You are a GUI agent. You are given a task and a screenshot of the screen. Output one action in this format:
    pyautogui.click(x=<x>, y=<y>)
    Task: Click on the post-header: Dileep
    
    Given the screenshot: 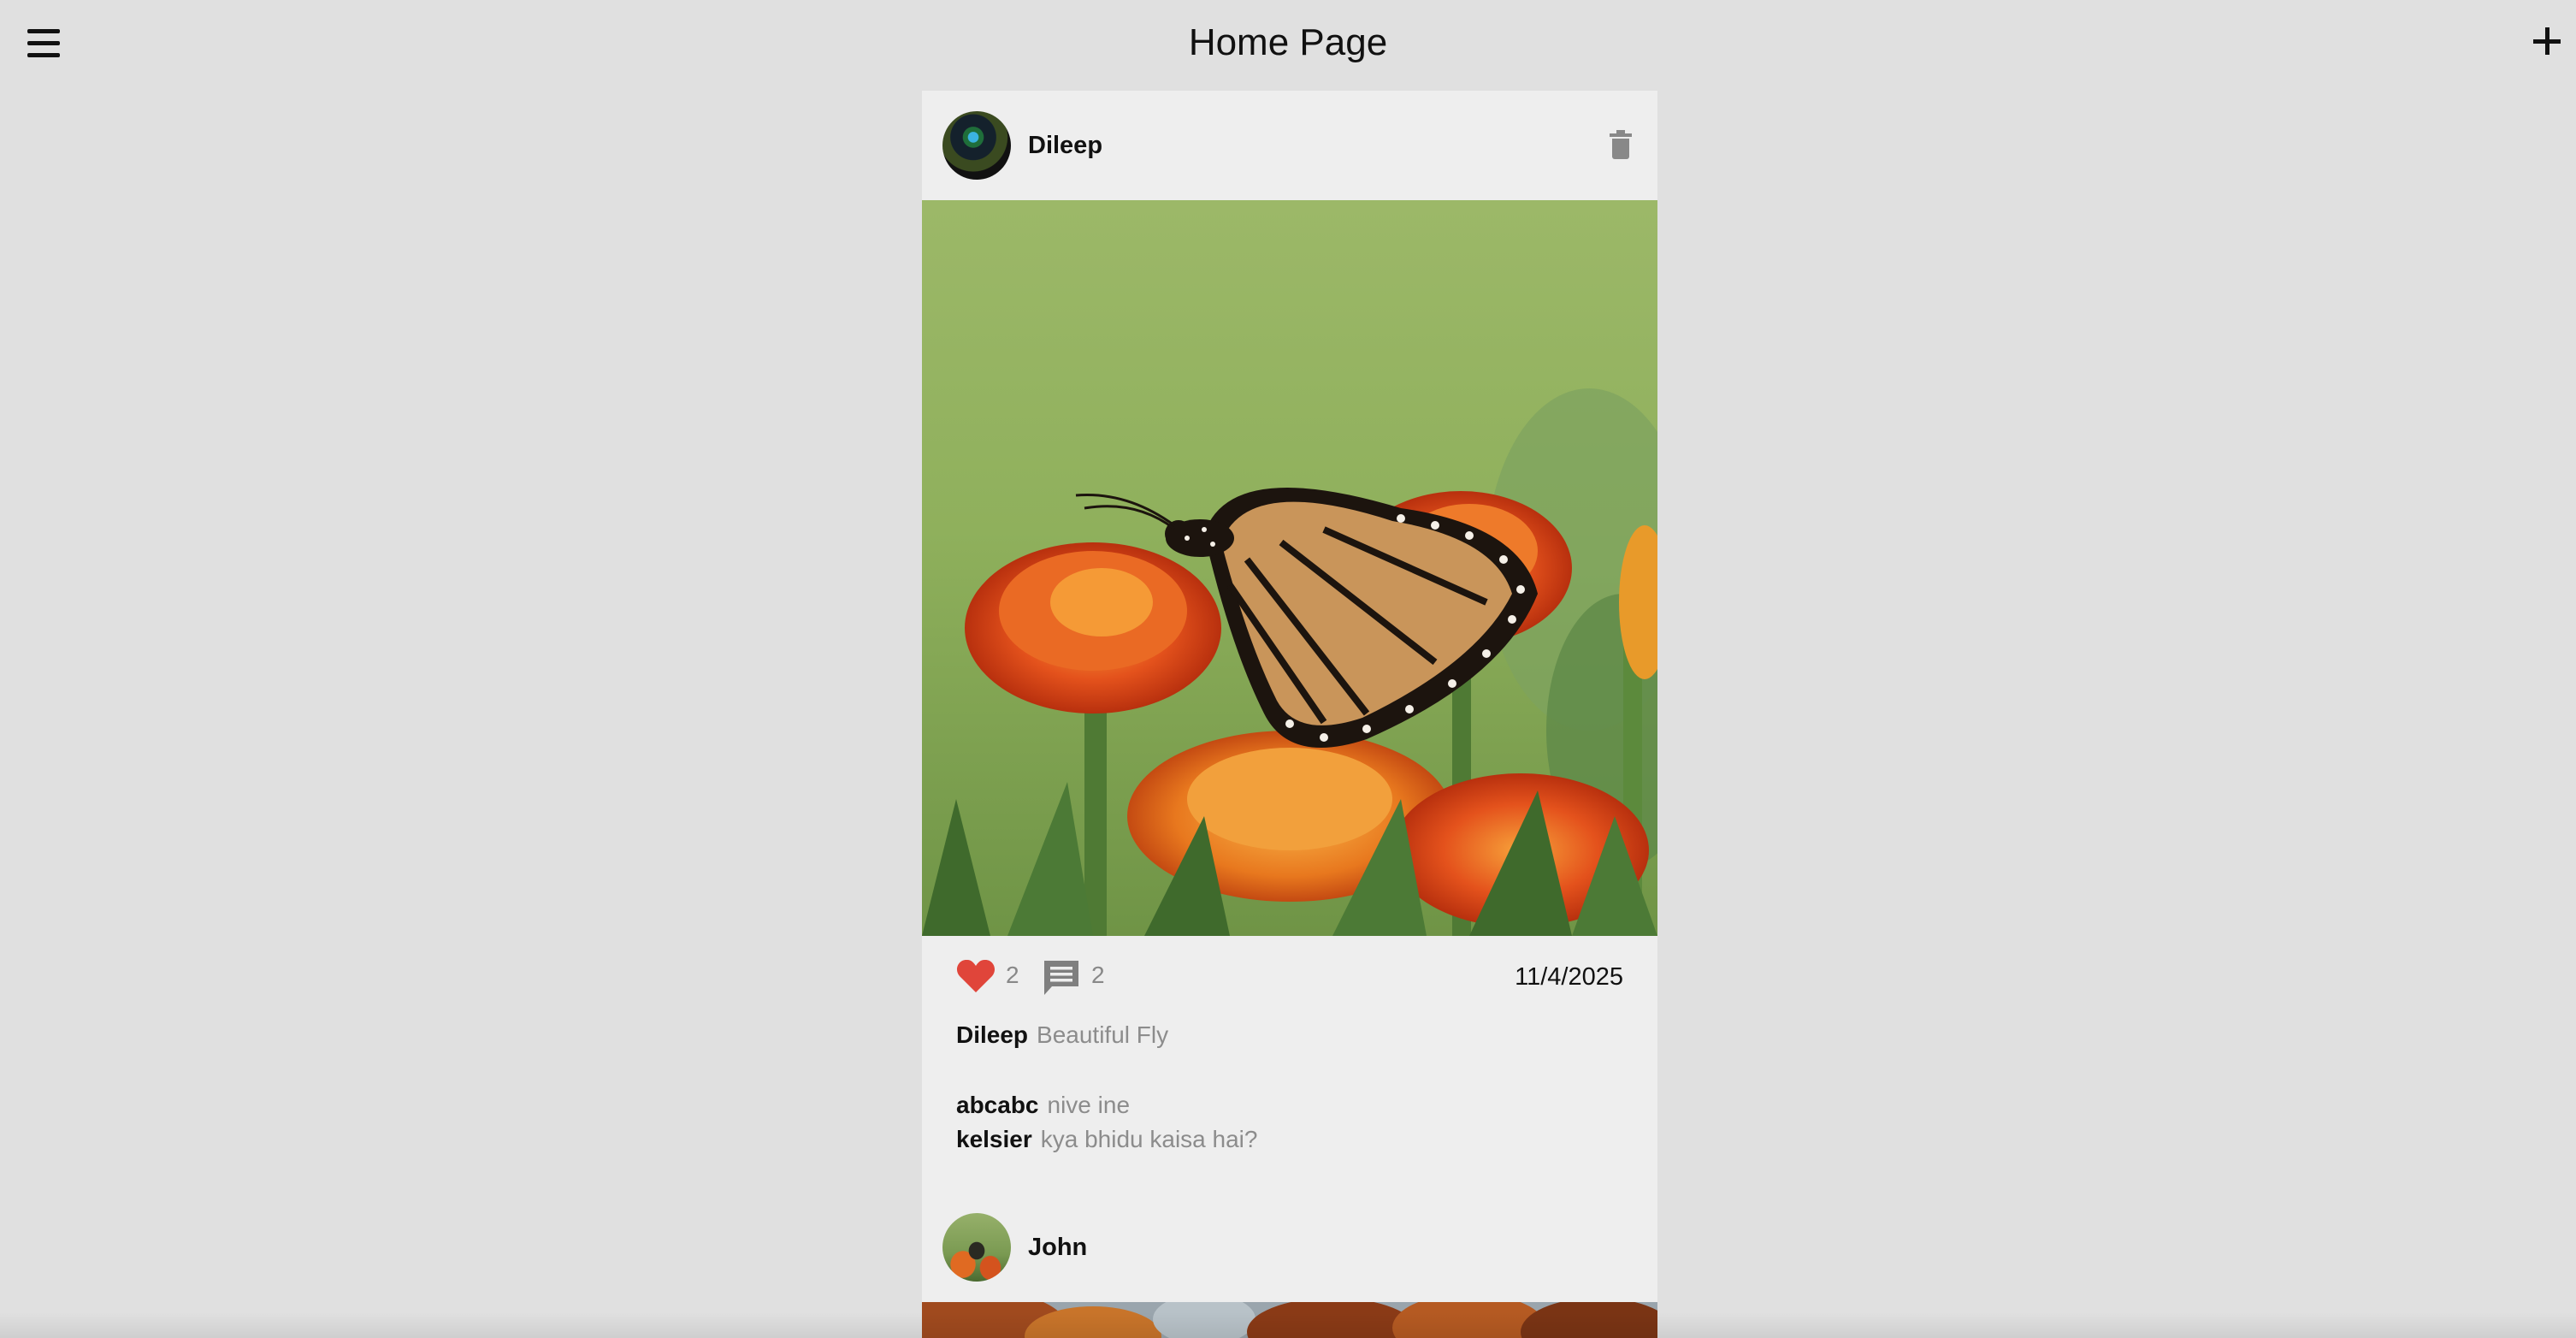 What is the action you would take?
    pyautogui.click(x=1289, y=145)
    